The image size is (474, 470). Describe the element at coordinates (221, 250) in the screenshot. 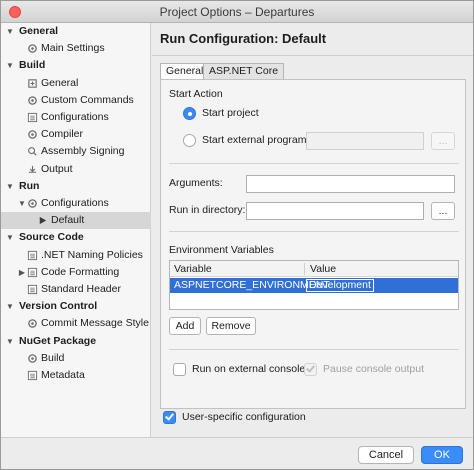

I see `env-vars-heading: Environment Variables` at that location.